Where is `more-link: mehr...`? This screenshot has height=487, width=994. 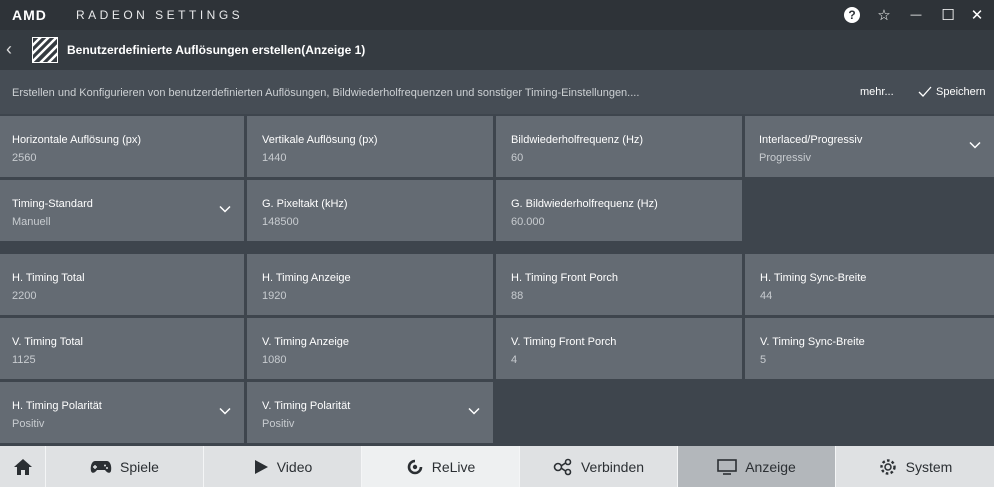
more-link: mehr... is located at coordinates (877, 92).